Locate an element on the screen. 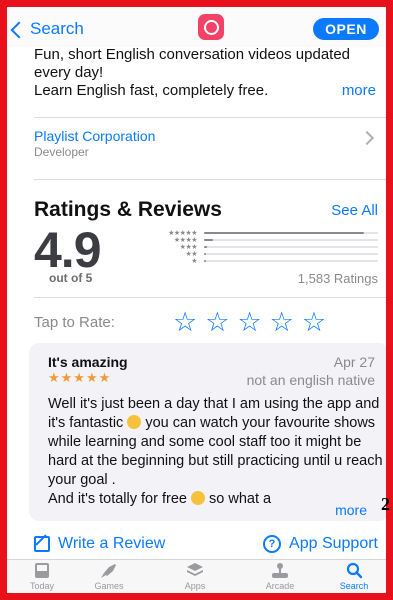 This screenshot has height=600, width=393. tab-games: Games is located at coordinates (109, 576).